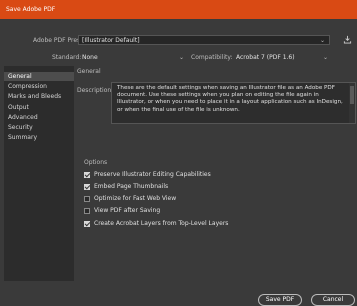 Image resolution: width=357 pixels, height=306 pixels. I want to click on cancel-button: Cancel, so click(333, 300).